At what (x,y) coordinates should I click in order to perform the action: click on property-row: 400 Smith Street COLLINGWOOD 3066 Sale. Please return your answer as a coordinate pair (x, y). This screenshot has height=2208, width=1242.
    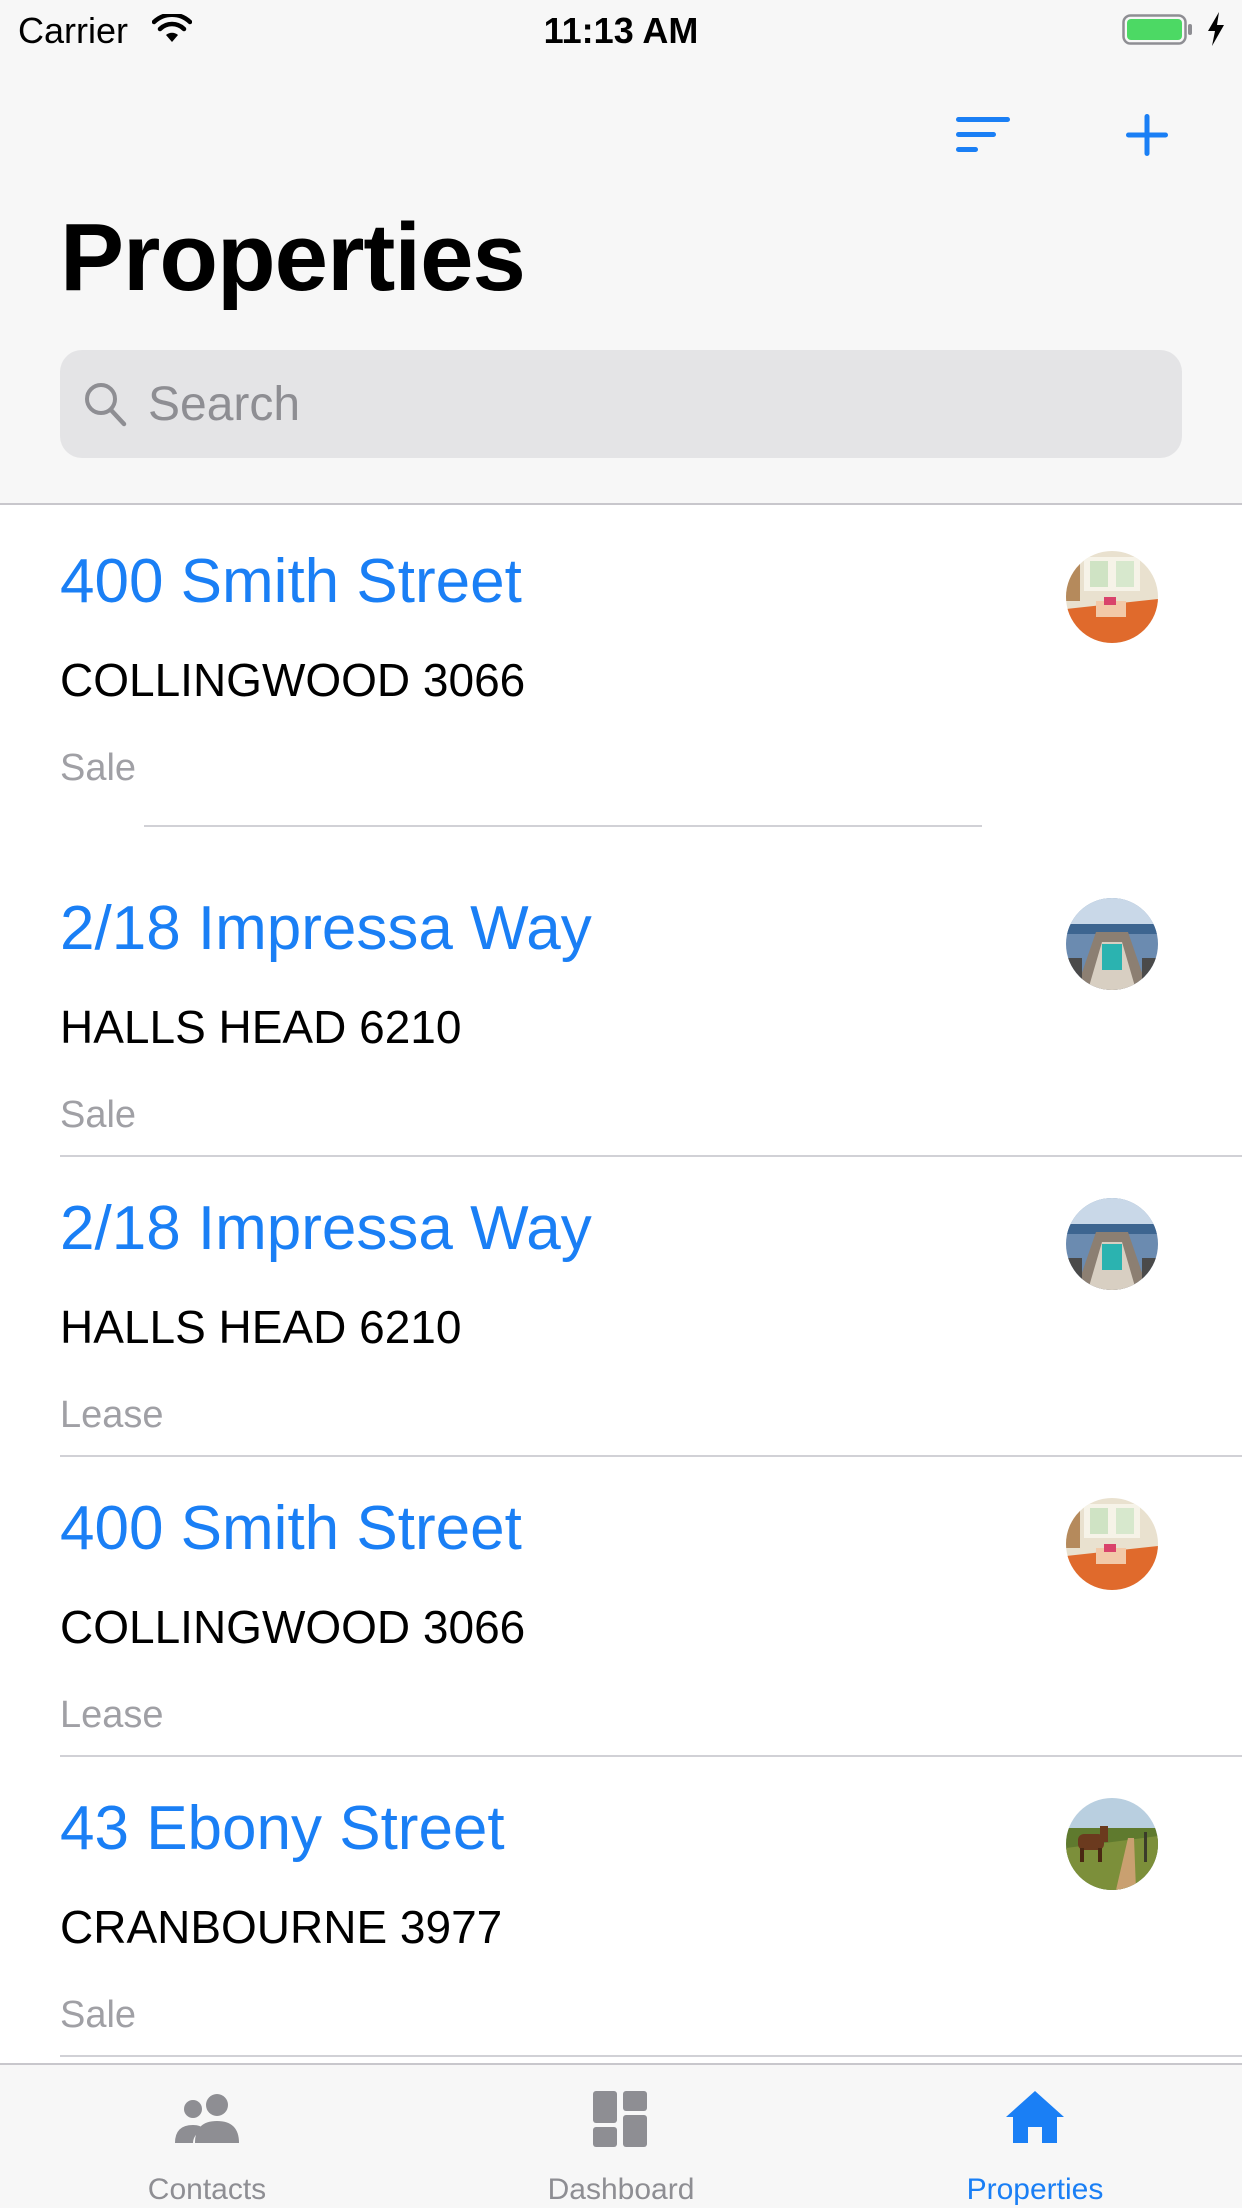
    Looking at the image, I should click on (621, 666).